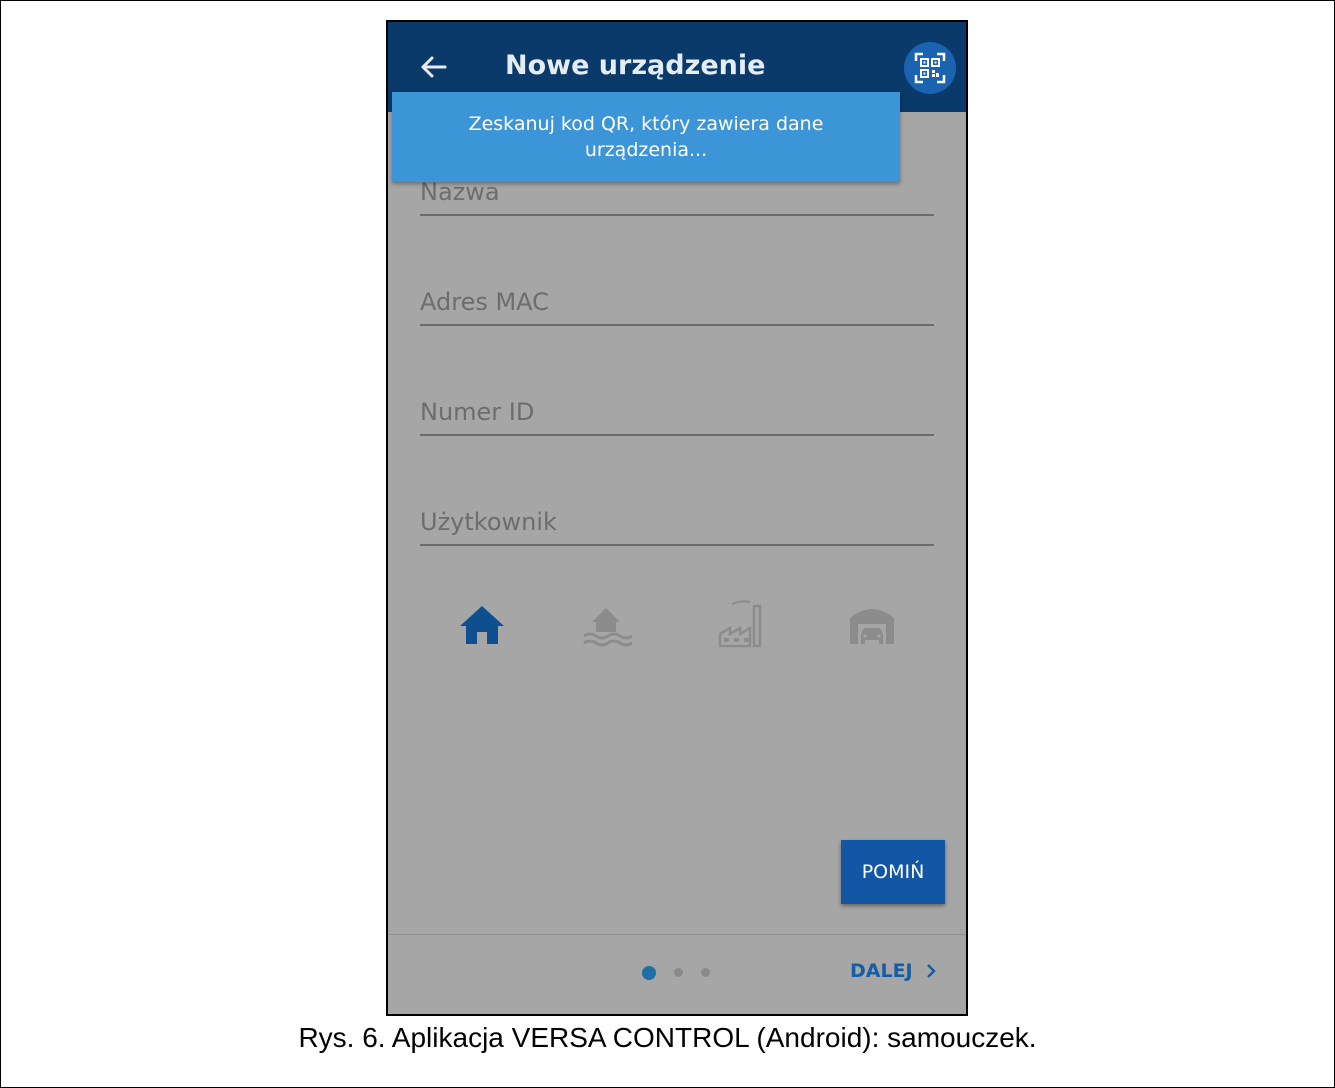 Image resolution: width=1335 pixels, height=1088 pixels. I want to click on qr-scan-button, so click(930, 68).